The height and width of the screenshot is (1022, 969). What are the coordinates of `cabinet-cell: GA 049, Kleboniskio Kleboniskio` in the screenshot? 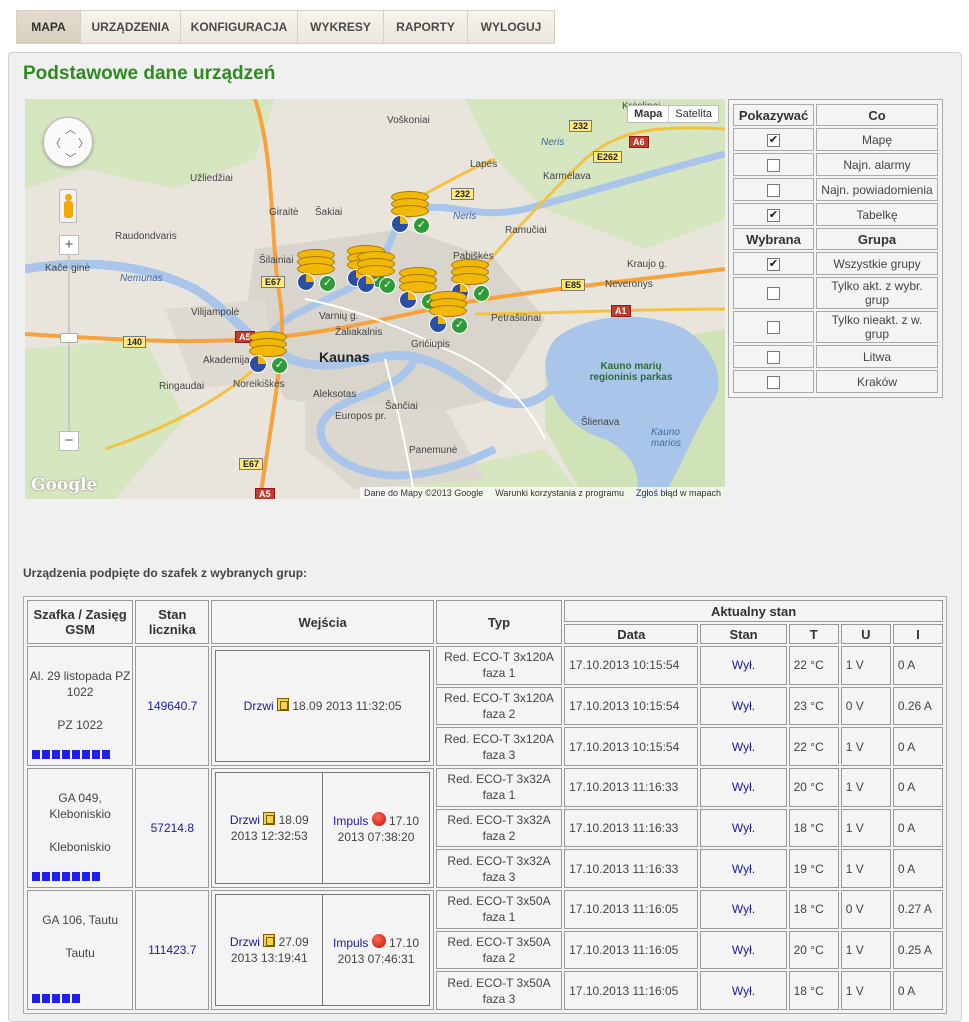 It's located at (80, 828).